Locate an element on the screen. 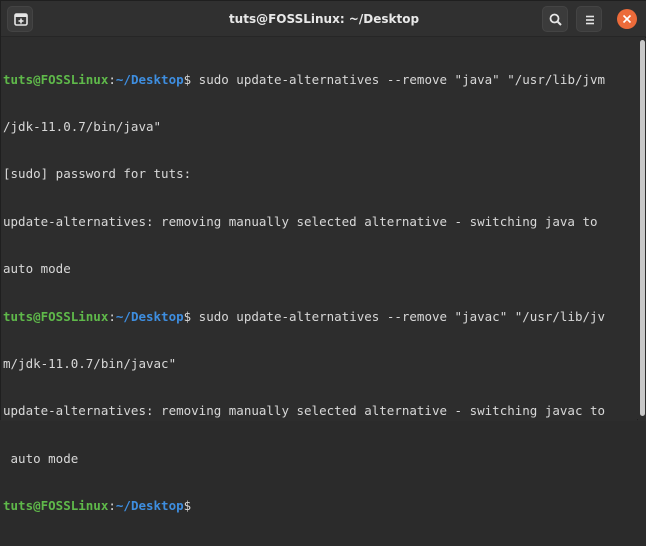 The image size is (646, 546). search-button is located at coordinates (555, 19).